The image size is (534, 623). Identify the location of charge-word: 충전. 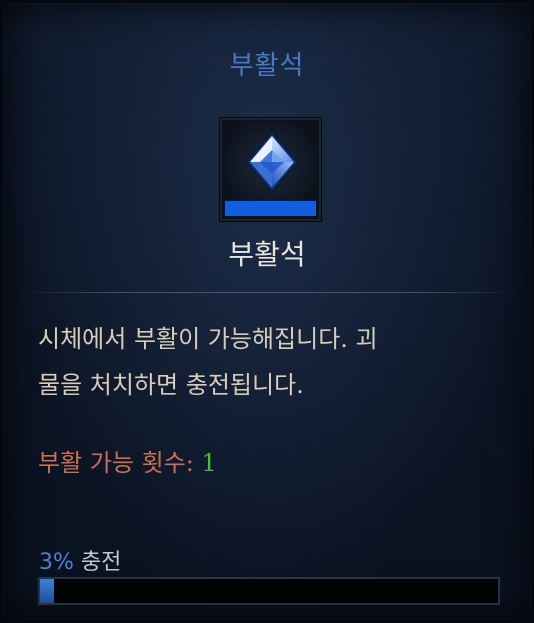
(97, 562).